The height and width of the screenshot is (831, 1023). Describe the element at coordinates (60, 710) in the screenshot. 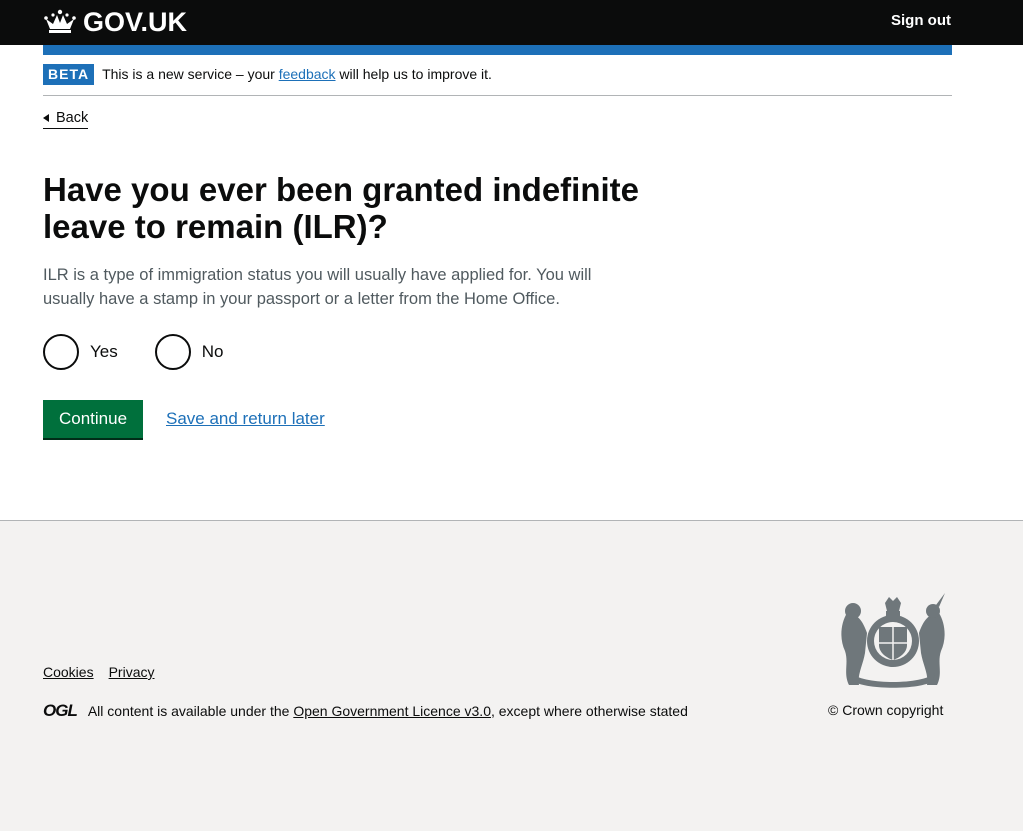

I see `ogl-logo-icon: OGL` at that location.